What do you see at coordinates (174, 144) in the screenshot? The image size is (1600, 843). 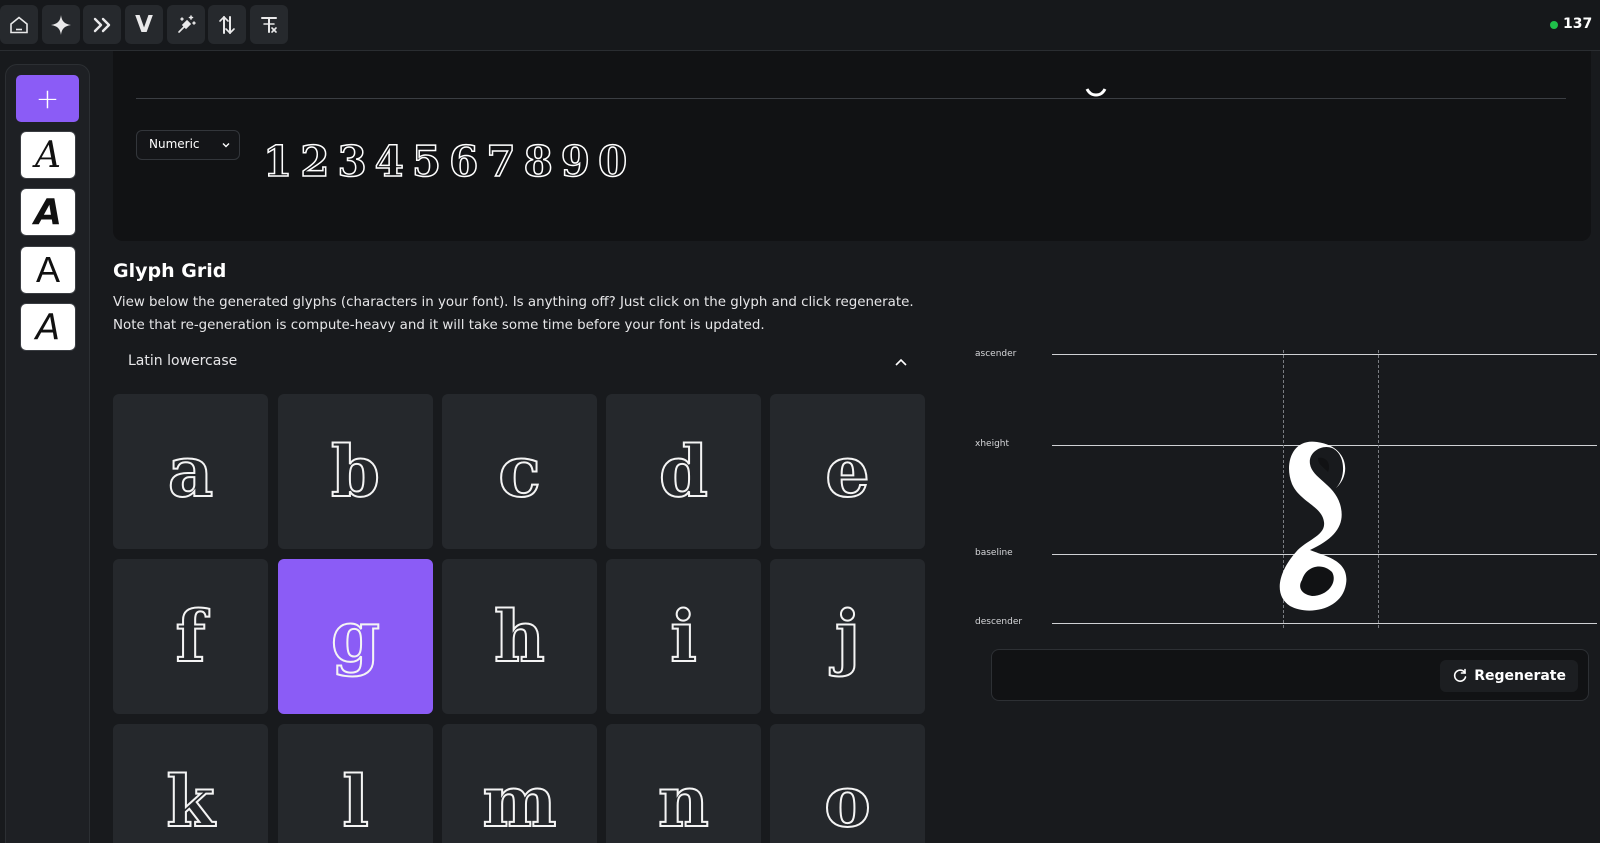 I see `charset-select-value: Numeric` at bounding box center [174, 144].